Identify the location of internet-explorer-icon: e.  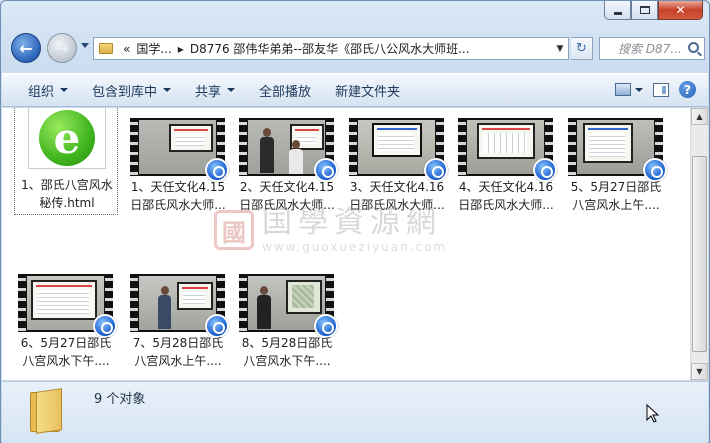
(67, 138).